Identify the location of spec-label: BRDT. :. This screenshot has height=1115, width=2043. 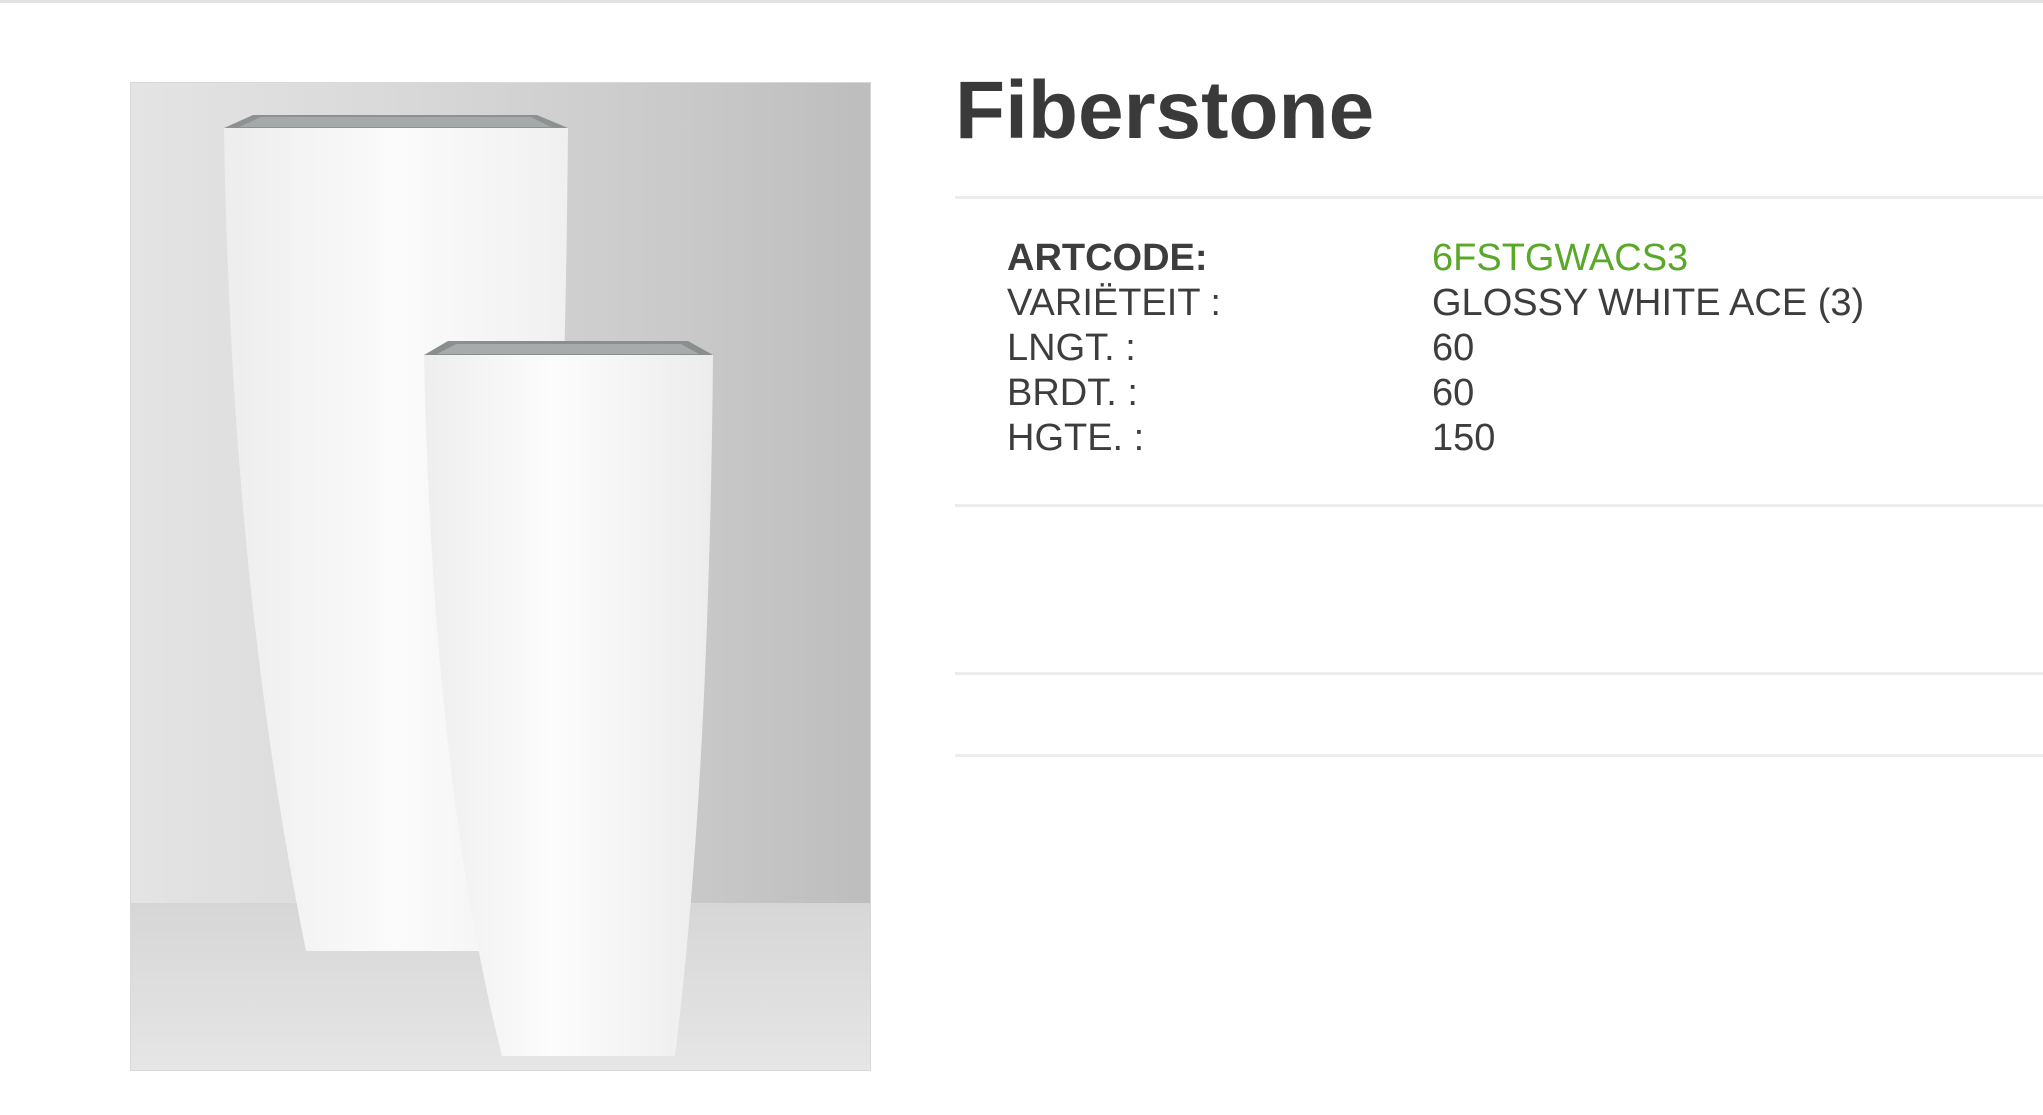
(1072, 393).